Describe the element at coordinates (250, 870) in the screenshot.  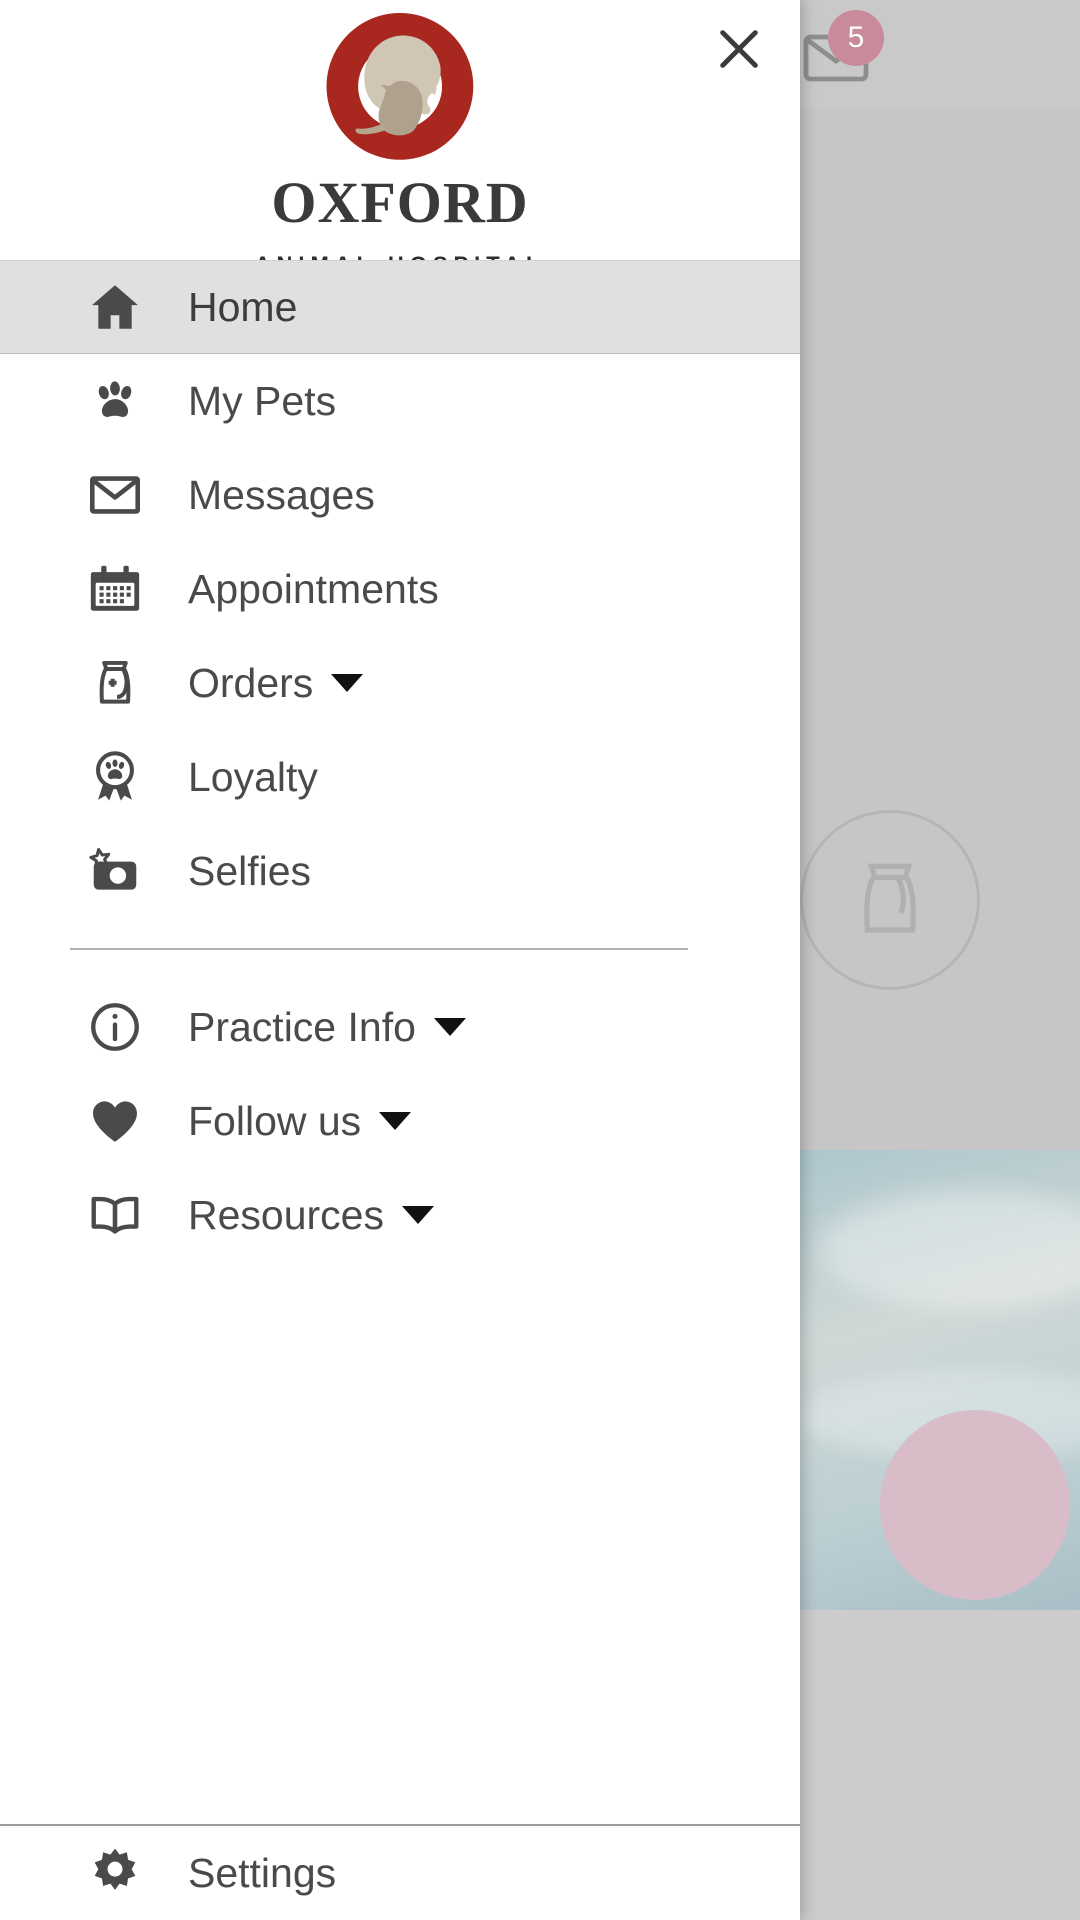
I see `nav-label: Selfies` at that location.